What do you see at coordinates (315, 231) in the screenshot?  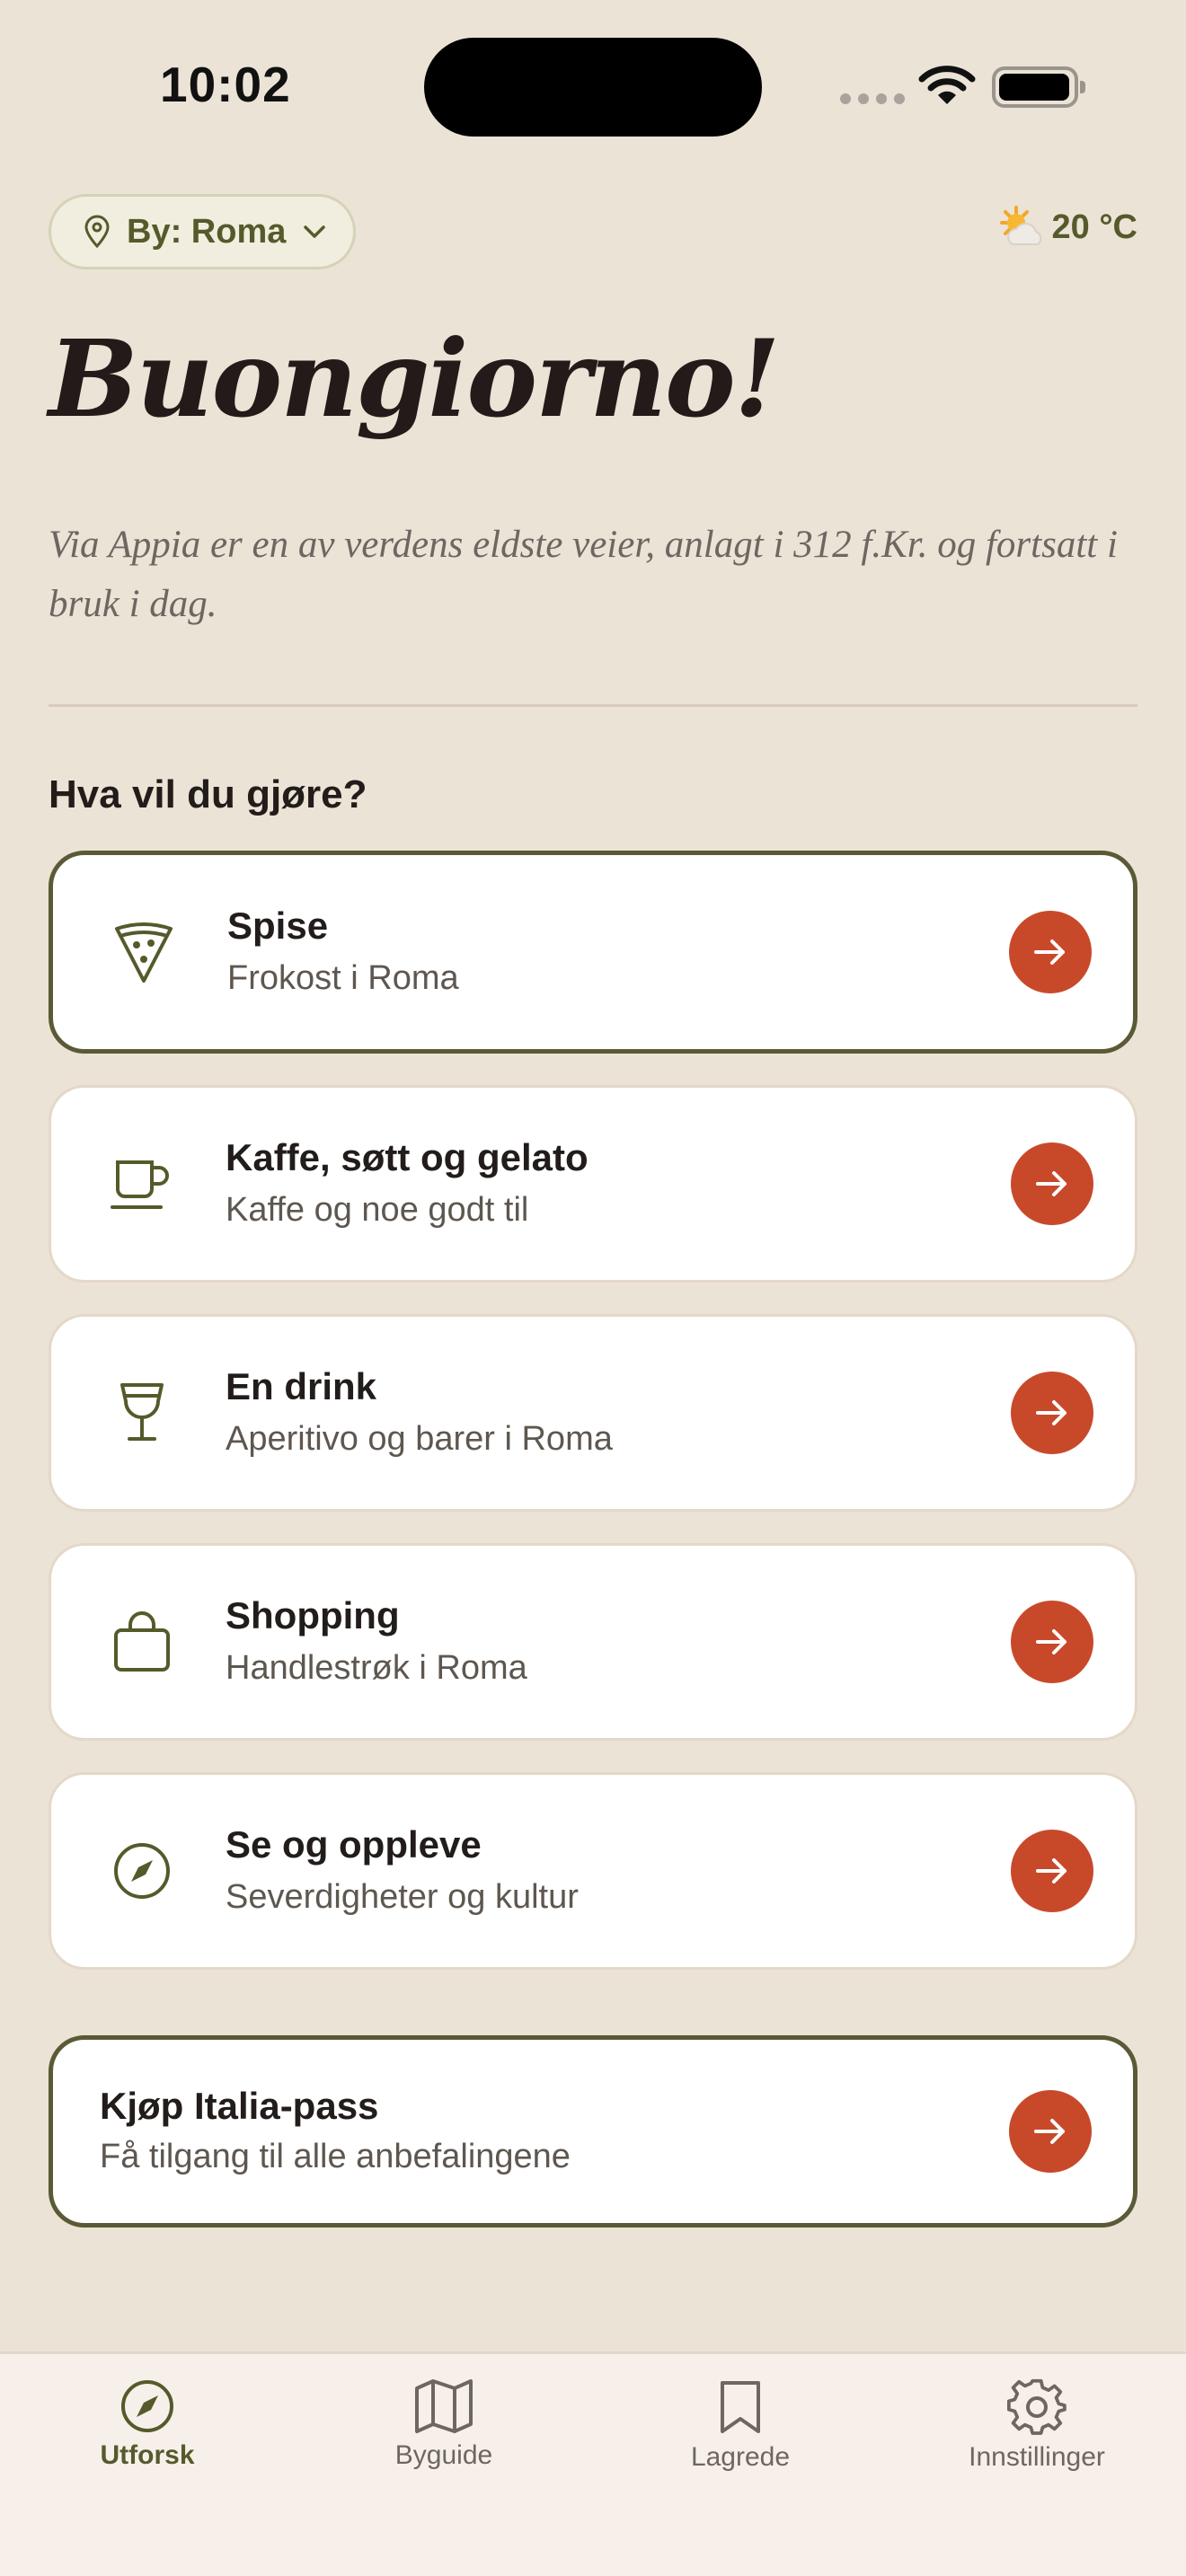 I see `chevron-down-icon` at bounding box center [315, 231].